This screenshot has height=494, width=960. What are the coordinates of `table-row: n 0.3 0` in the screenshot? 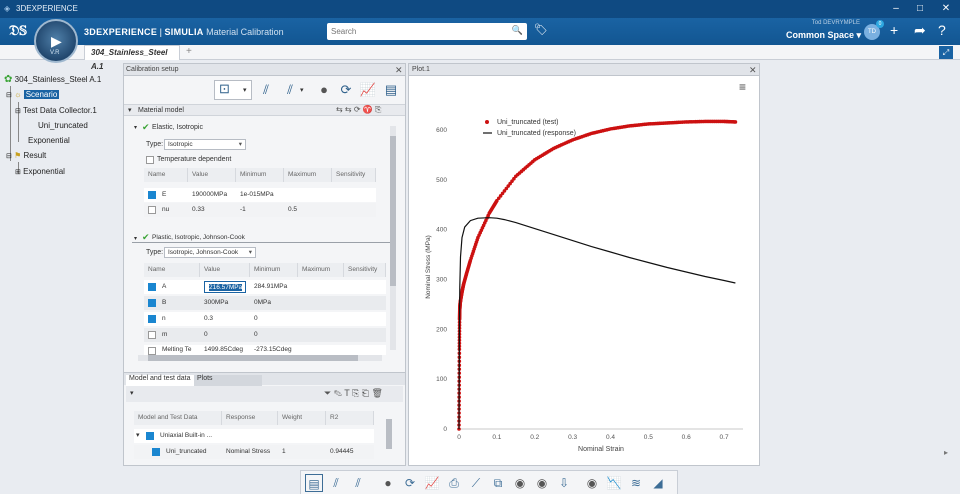 It's located at (265, 319).